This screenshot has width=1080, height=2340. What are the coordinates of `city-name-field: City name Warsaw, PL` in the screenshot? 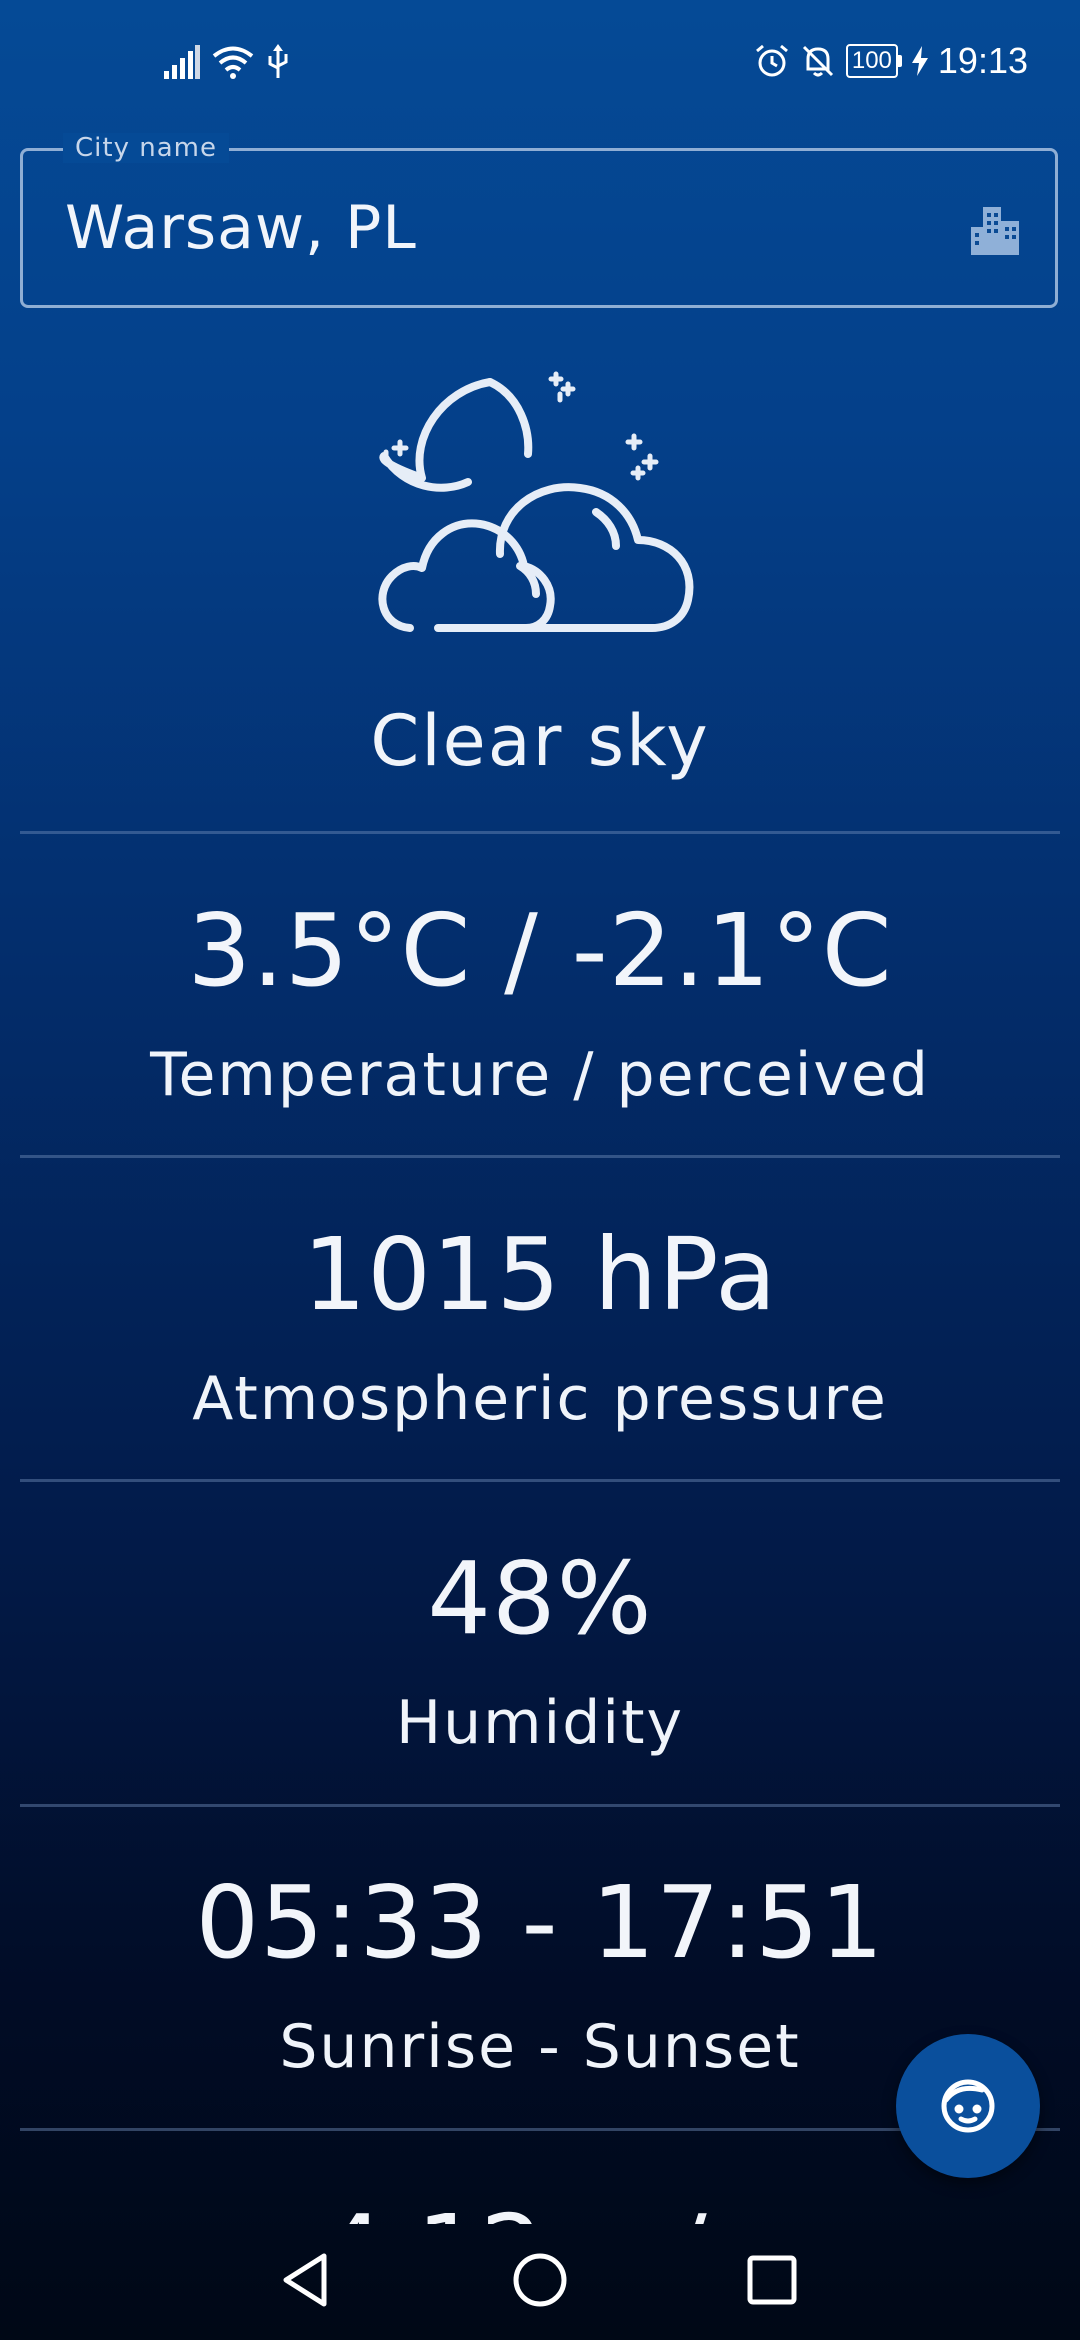 It's located at (539, 220).